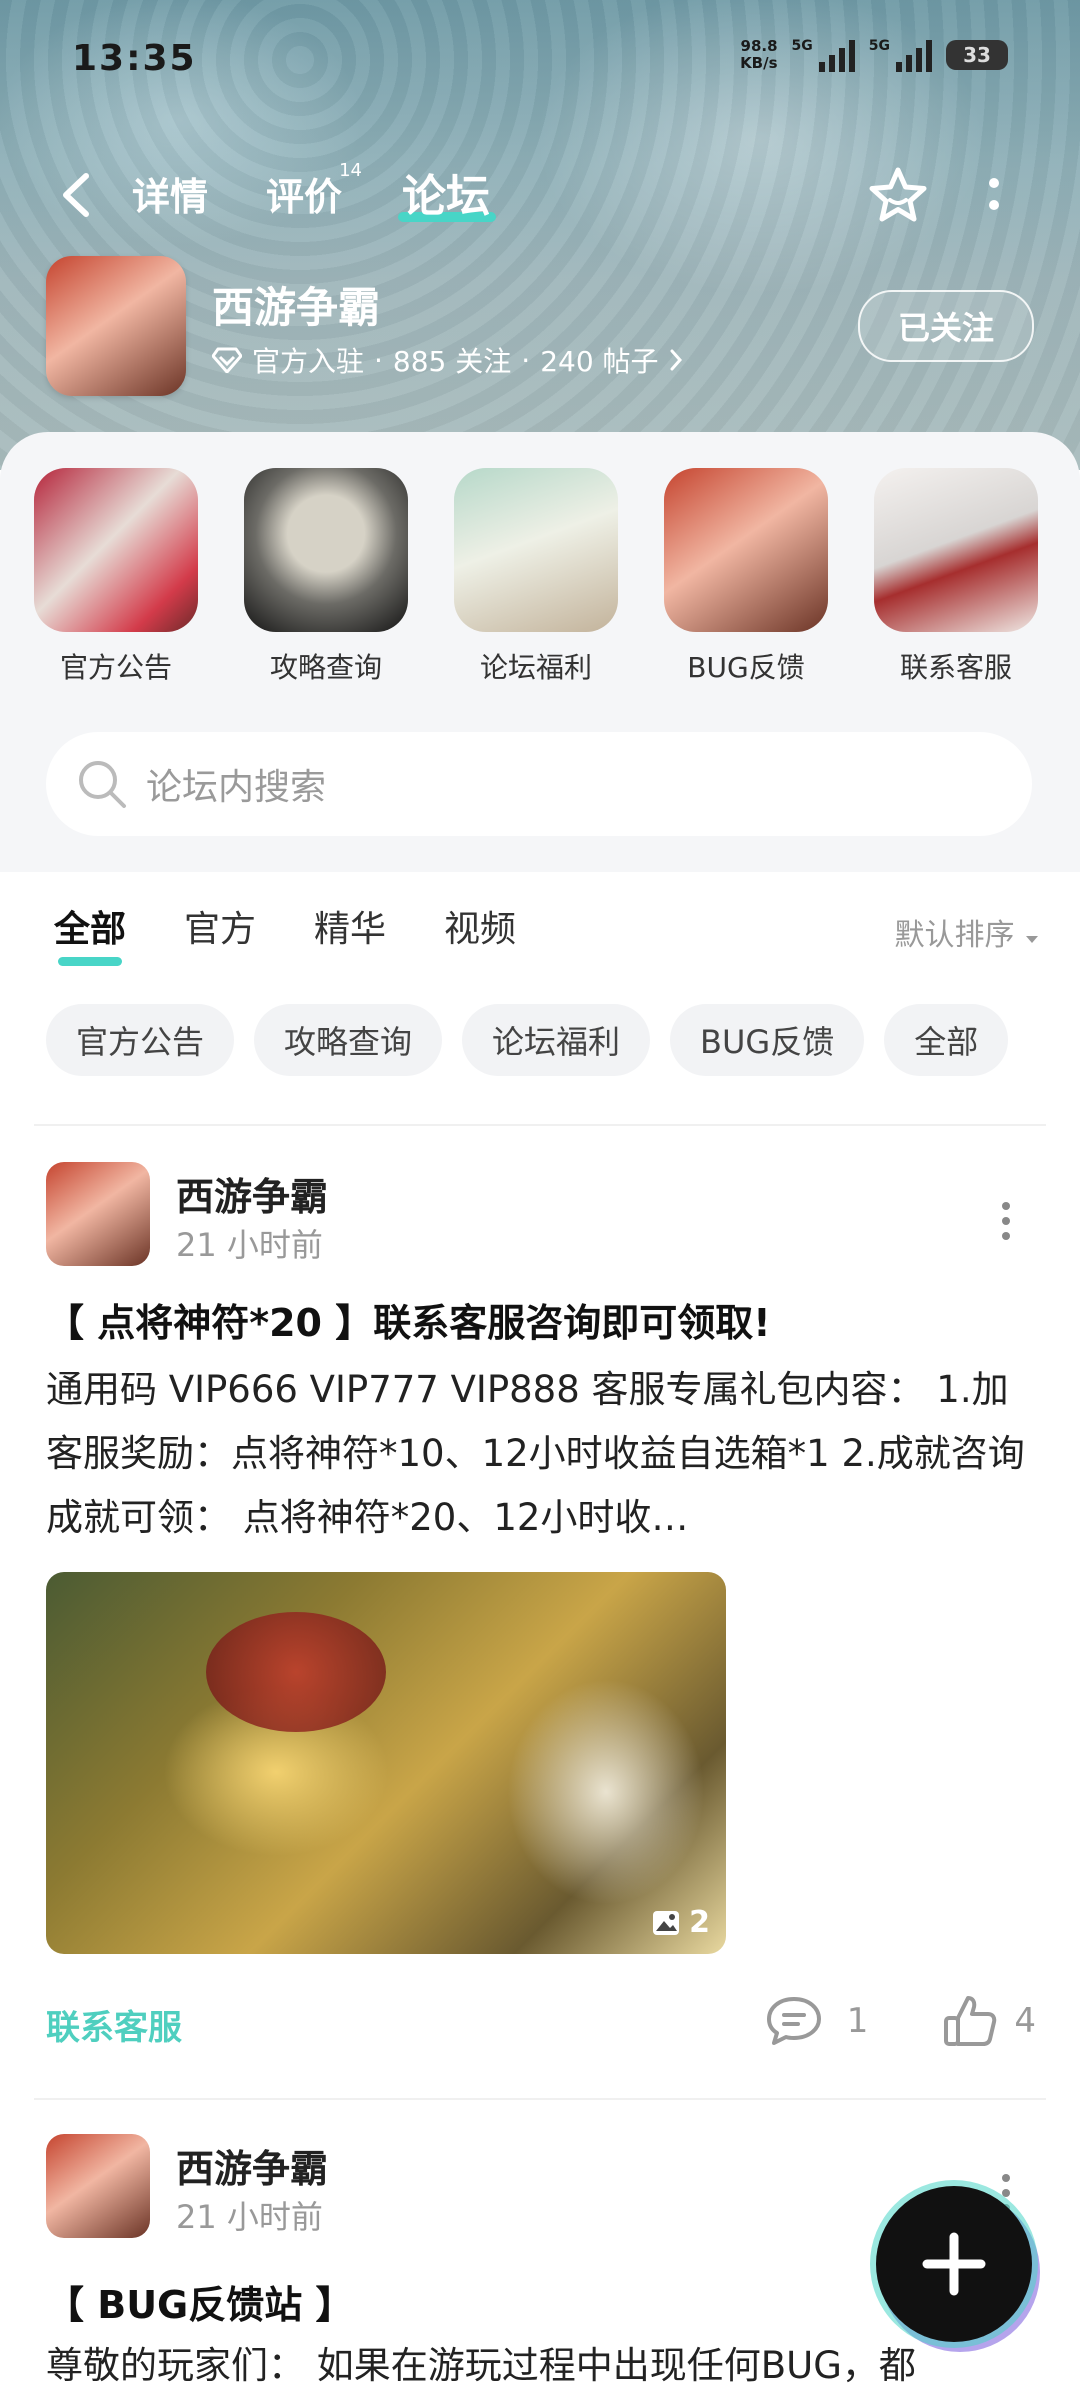 The height and width of the screenshot is (2403, 1080). Describe the element at coordinates (386, 1763) in the screenshot. I see `post-image: 2` at that location.